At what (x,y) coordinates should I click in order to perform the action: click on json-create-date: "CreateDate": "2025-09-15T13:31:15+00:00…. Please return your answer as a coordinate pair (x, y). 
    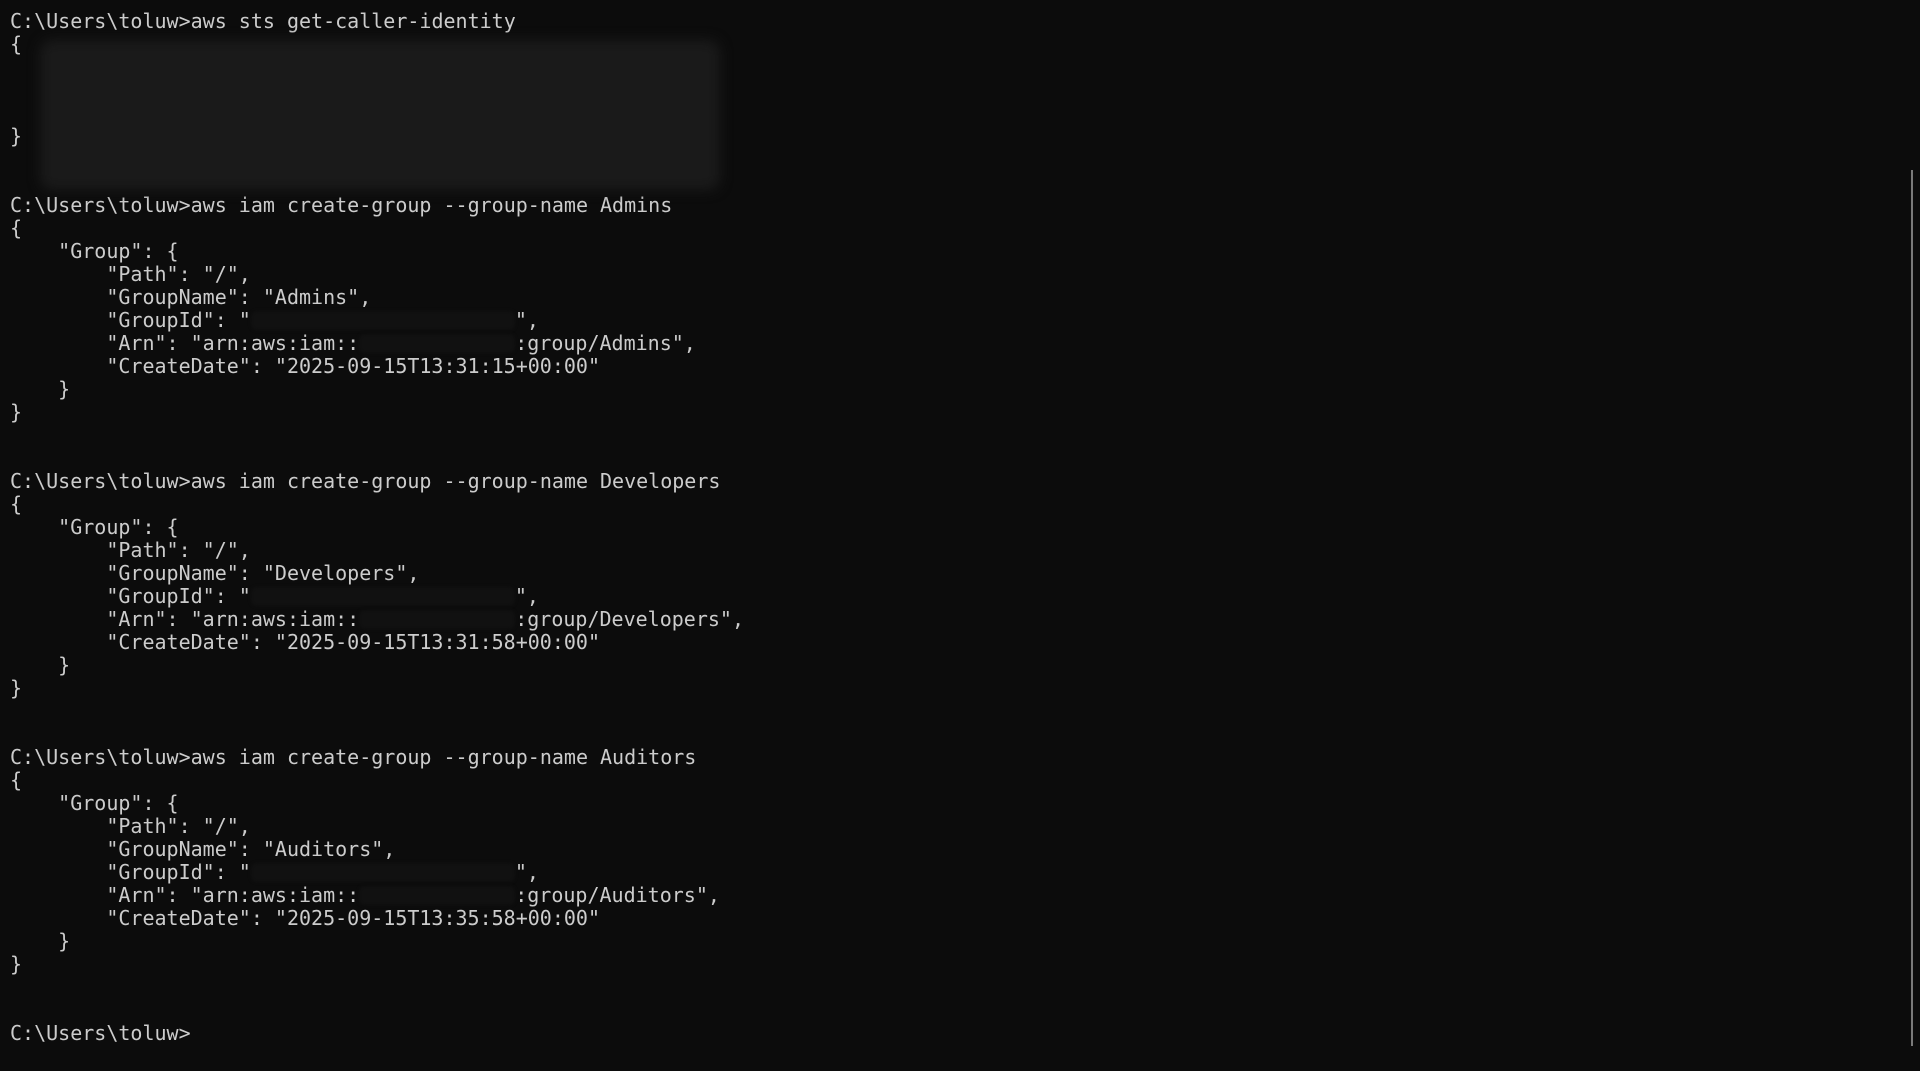
    Looking at the image, I should click on (305, 366).